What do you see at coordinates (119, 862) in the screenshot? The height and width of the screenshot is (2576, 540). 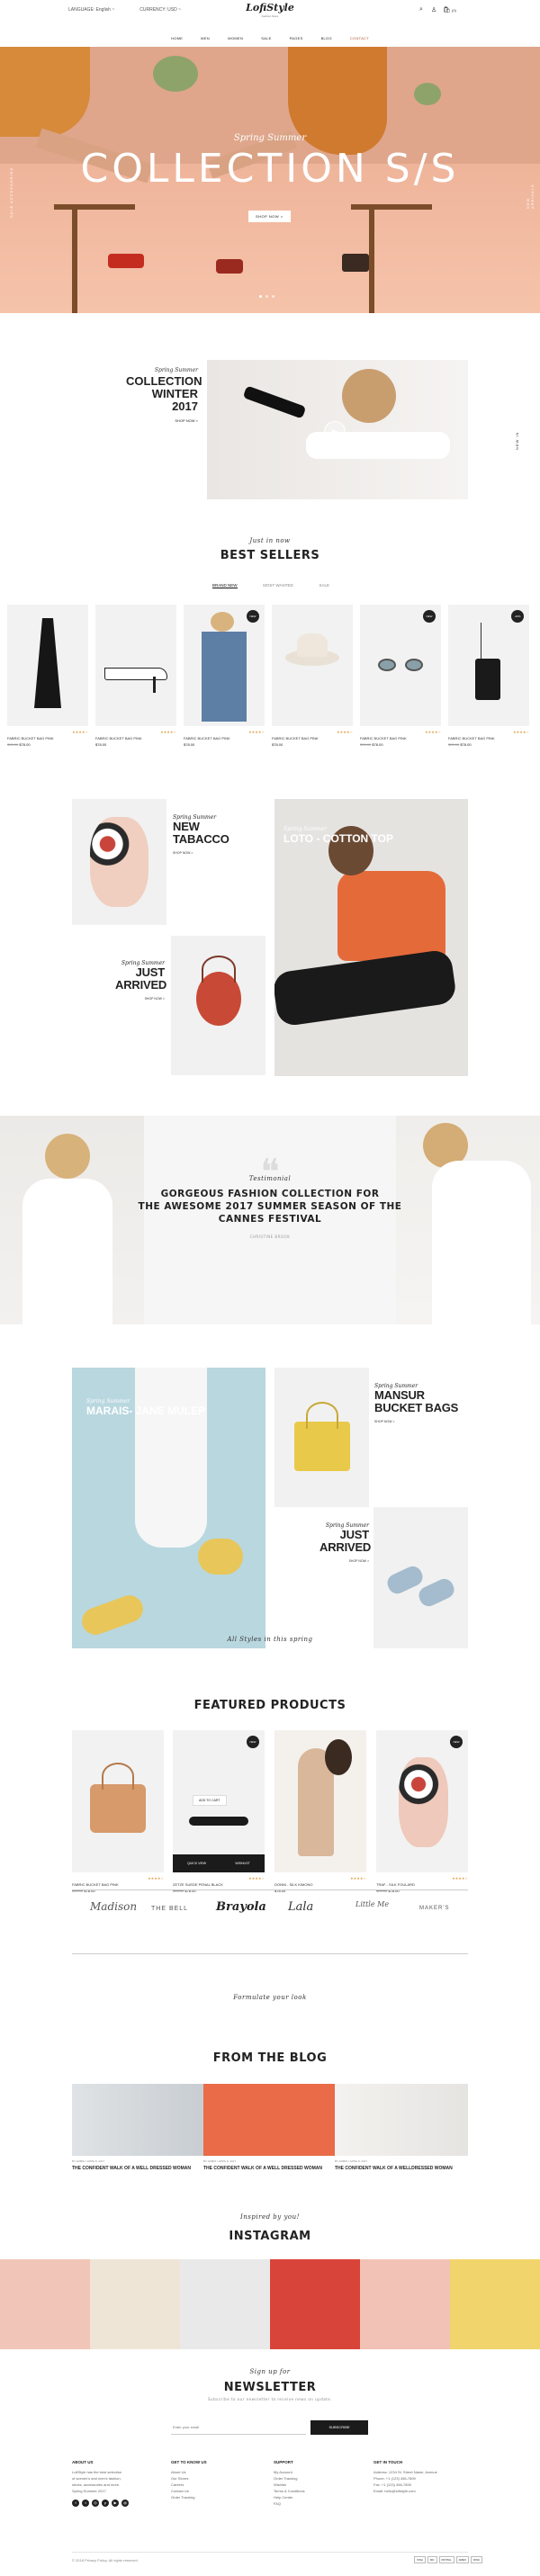 I see `promo-scarf-image` at bounding box center [119, 862].